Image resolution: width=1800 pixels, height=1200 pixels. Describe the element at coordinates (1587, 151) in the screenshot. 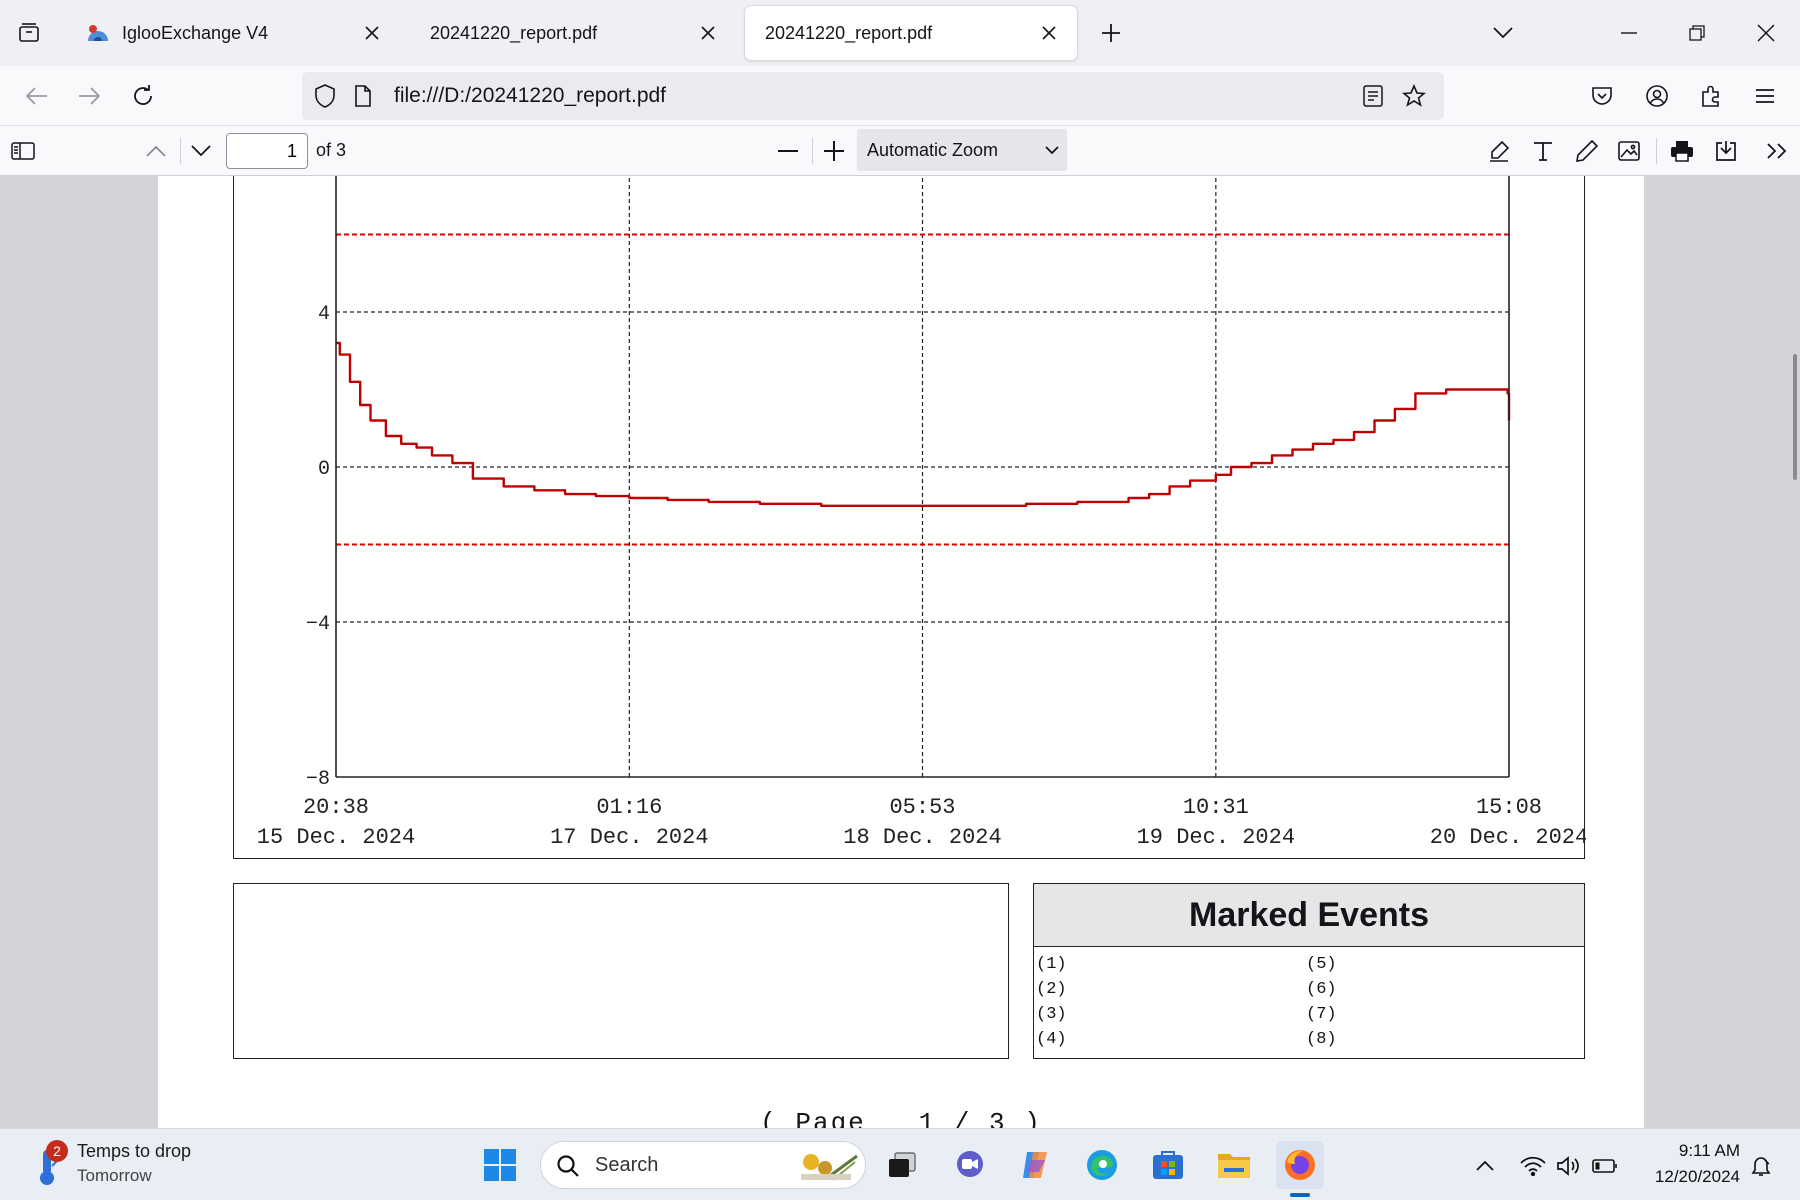

I see `draw-pencil-icon` at that location.